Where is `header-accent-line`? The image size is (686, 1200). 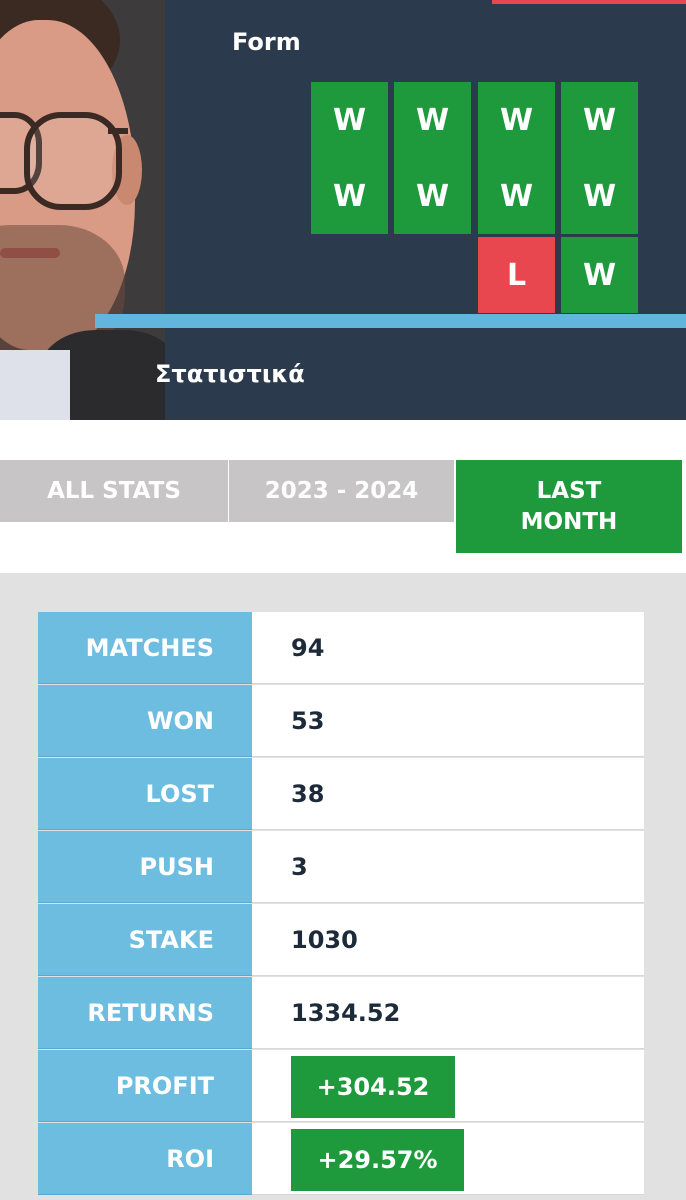
header-accent-line is located at coordinates (390, 321).